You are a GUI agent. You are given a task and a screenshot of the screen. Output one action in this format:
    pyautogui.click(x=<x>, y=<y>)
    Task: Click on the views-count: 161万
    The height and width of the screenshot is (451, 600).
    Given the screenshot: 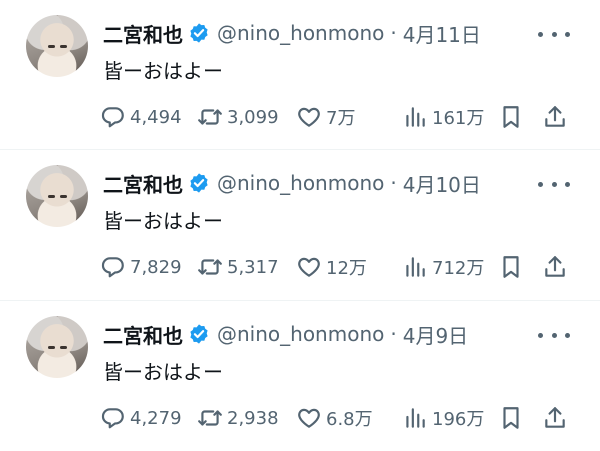 What is the action you would take?
    pyautogui.click(x=458, y=118)
    